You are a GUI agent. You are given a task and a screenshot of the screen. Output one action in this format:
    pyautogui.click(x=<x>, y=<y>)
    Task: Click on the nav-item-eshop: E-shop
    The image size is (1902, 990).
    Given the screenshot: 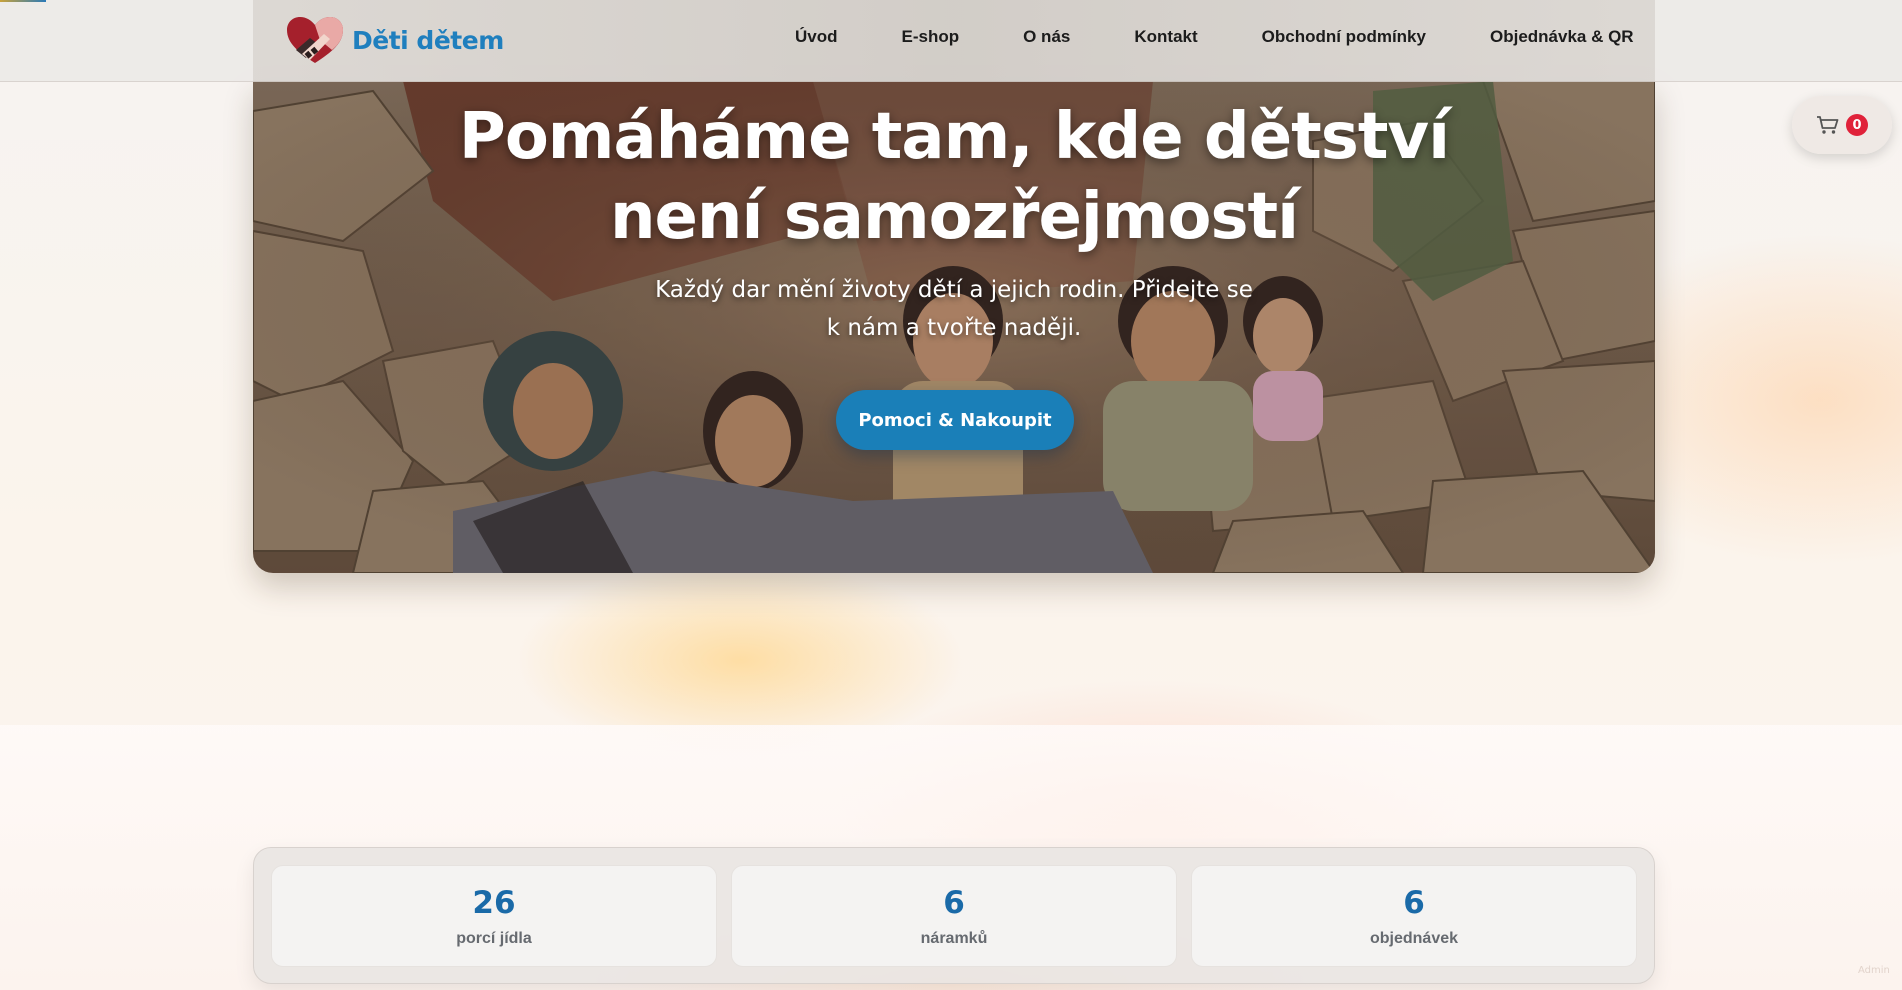 What is the action you would take?
    pyautogui.click(x=931, y=37)
    